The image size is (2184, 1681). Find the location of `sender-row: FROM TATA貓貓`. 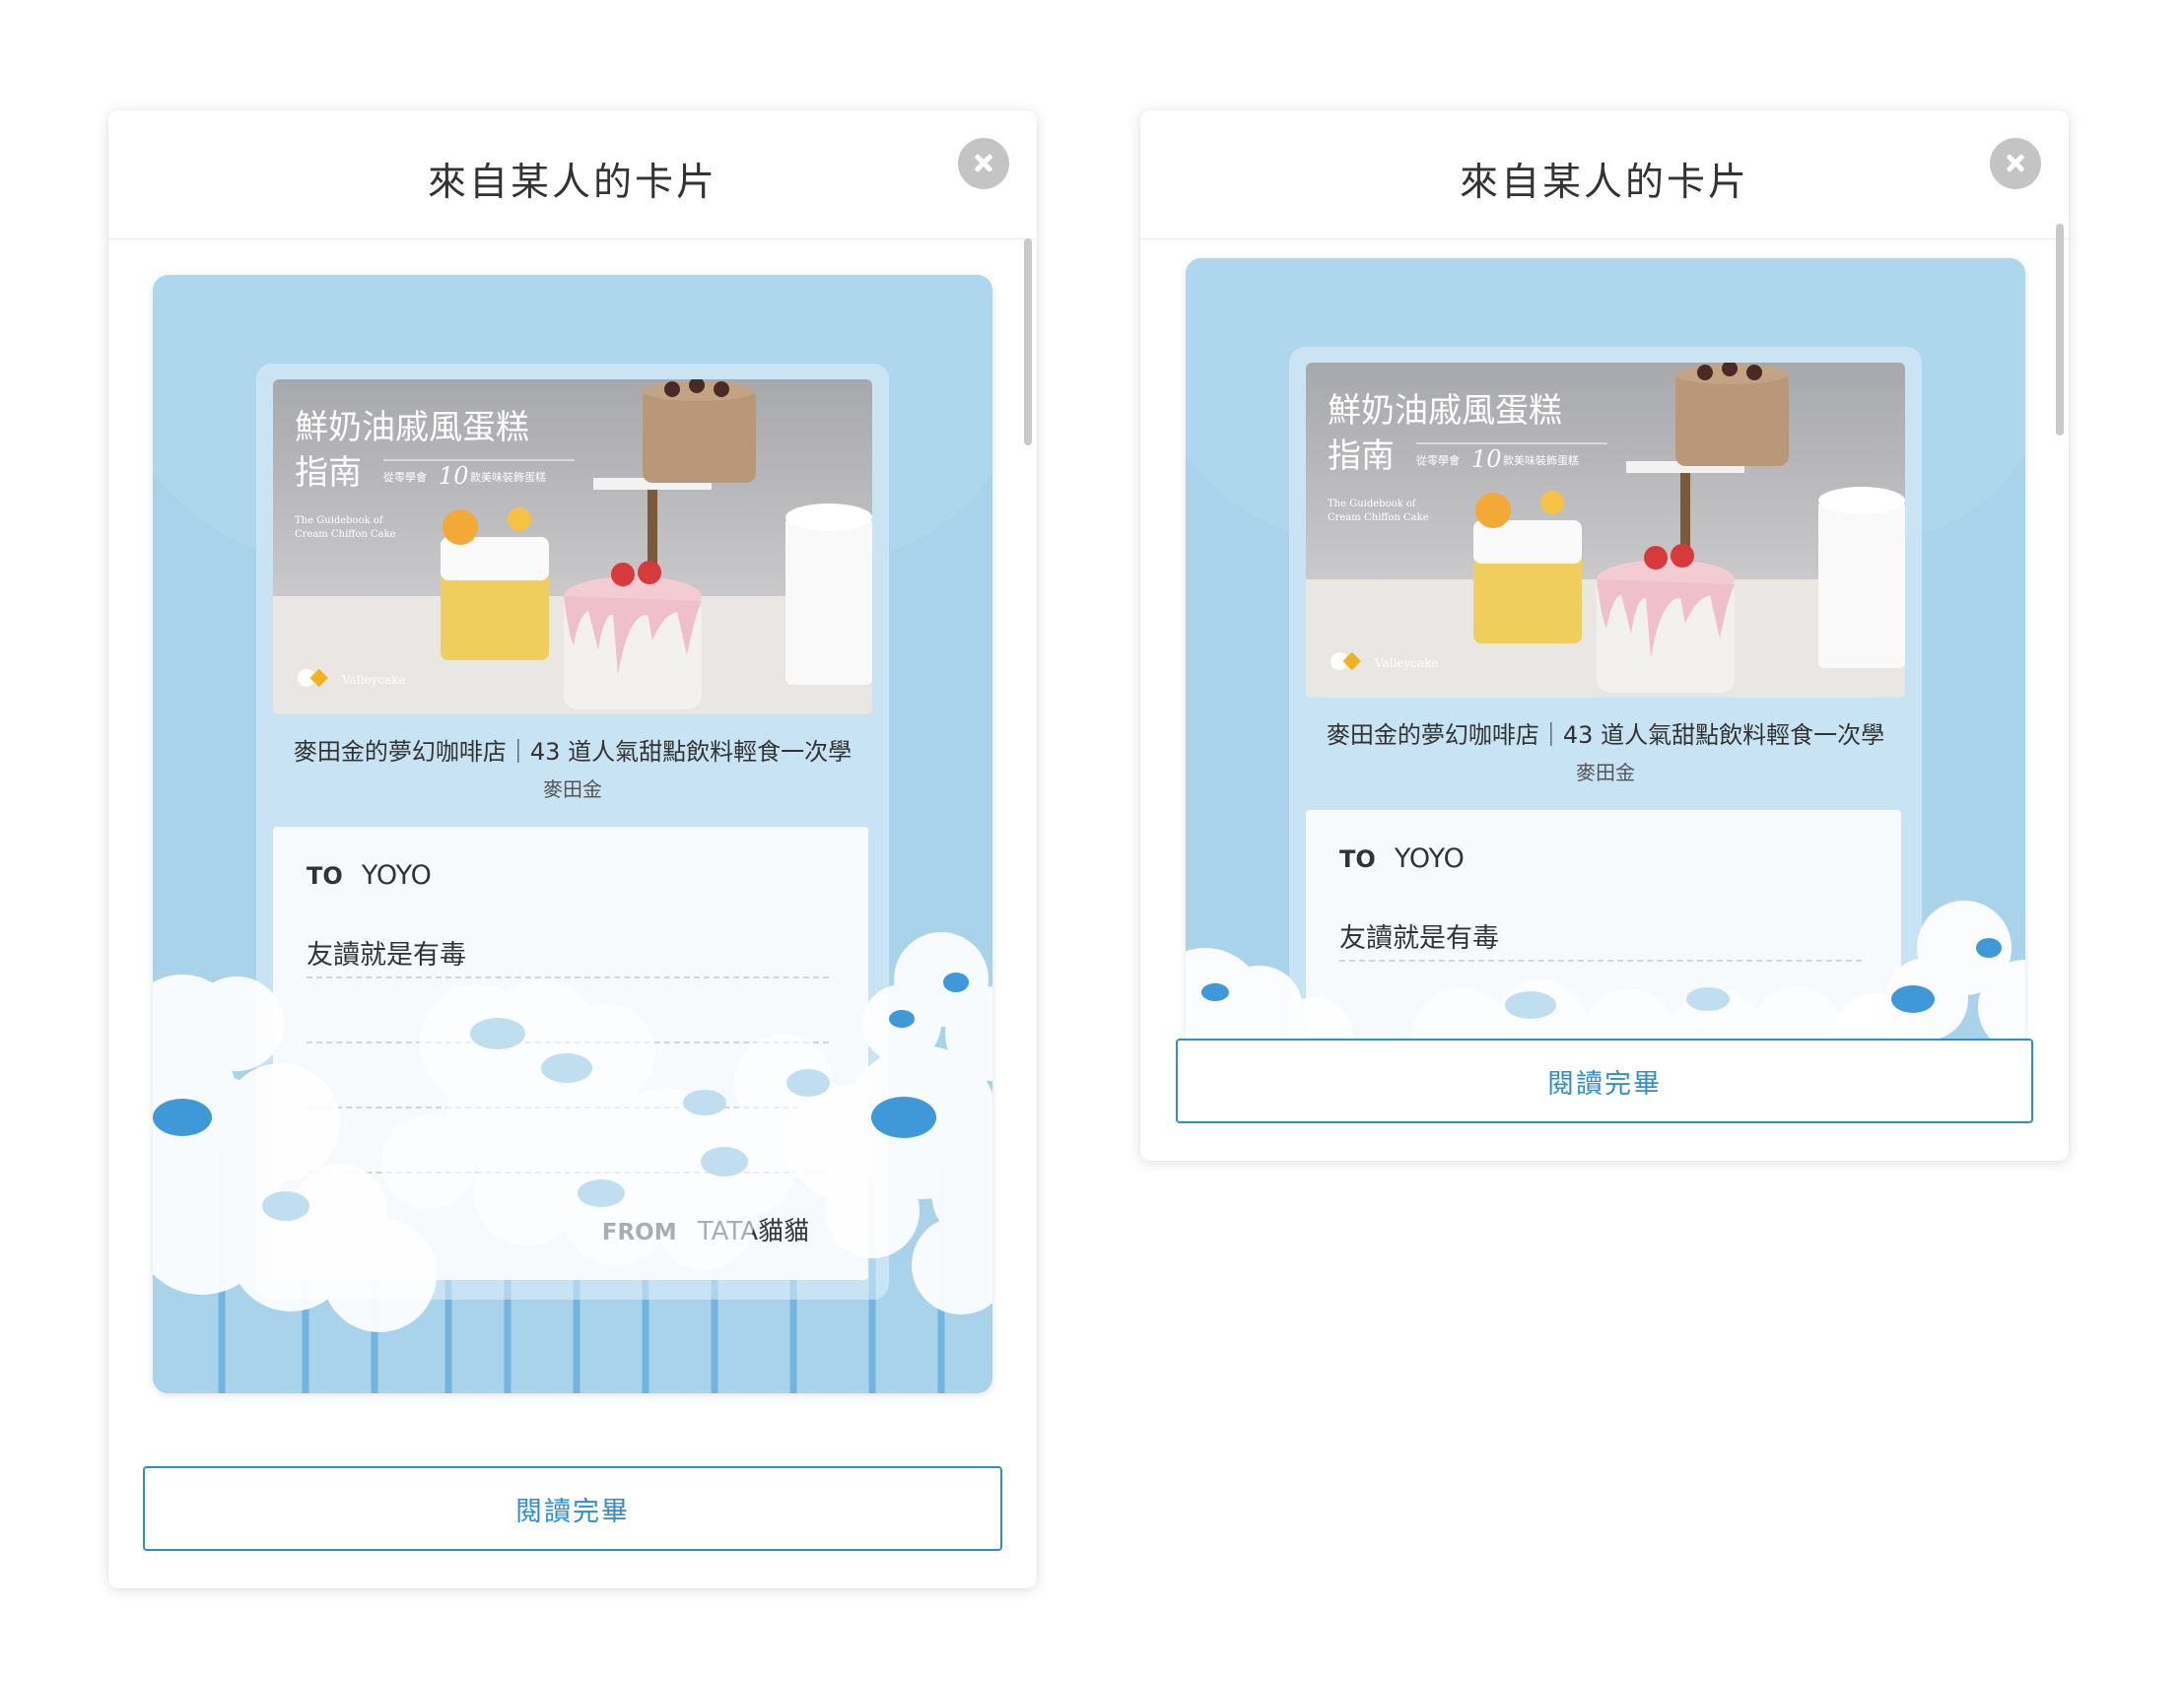

sender-row: FROM TATA貓貓 is located at coordinates (705, 1229).